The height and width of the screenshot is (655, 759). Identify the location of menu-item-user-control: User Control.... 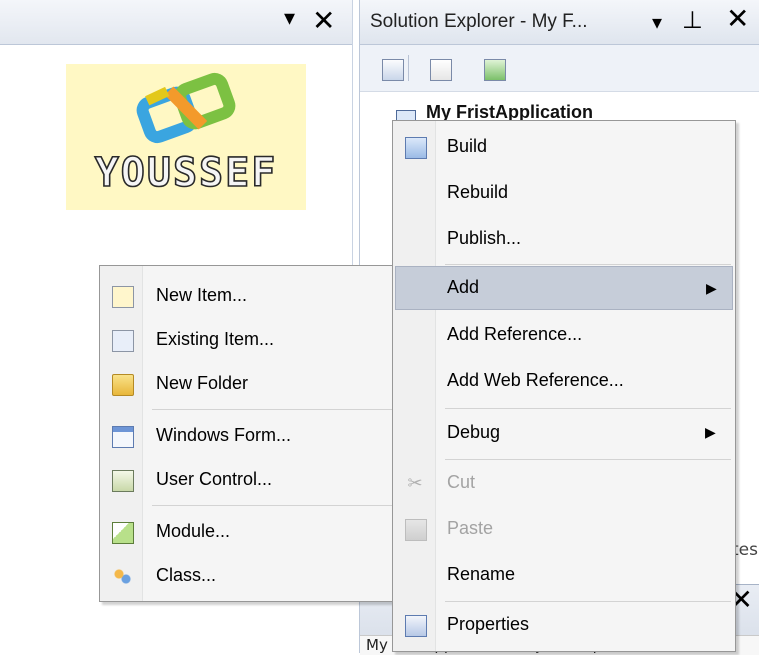
(248, 480).